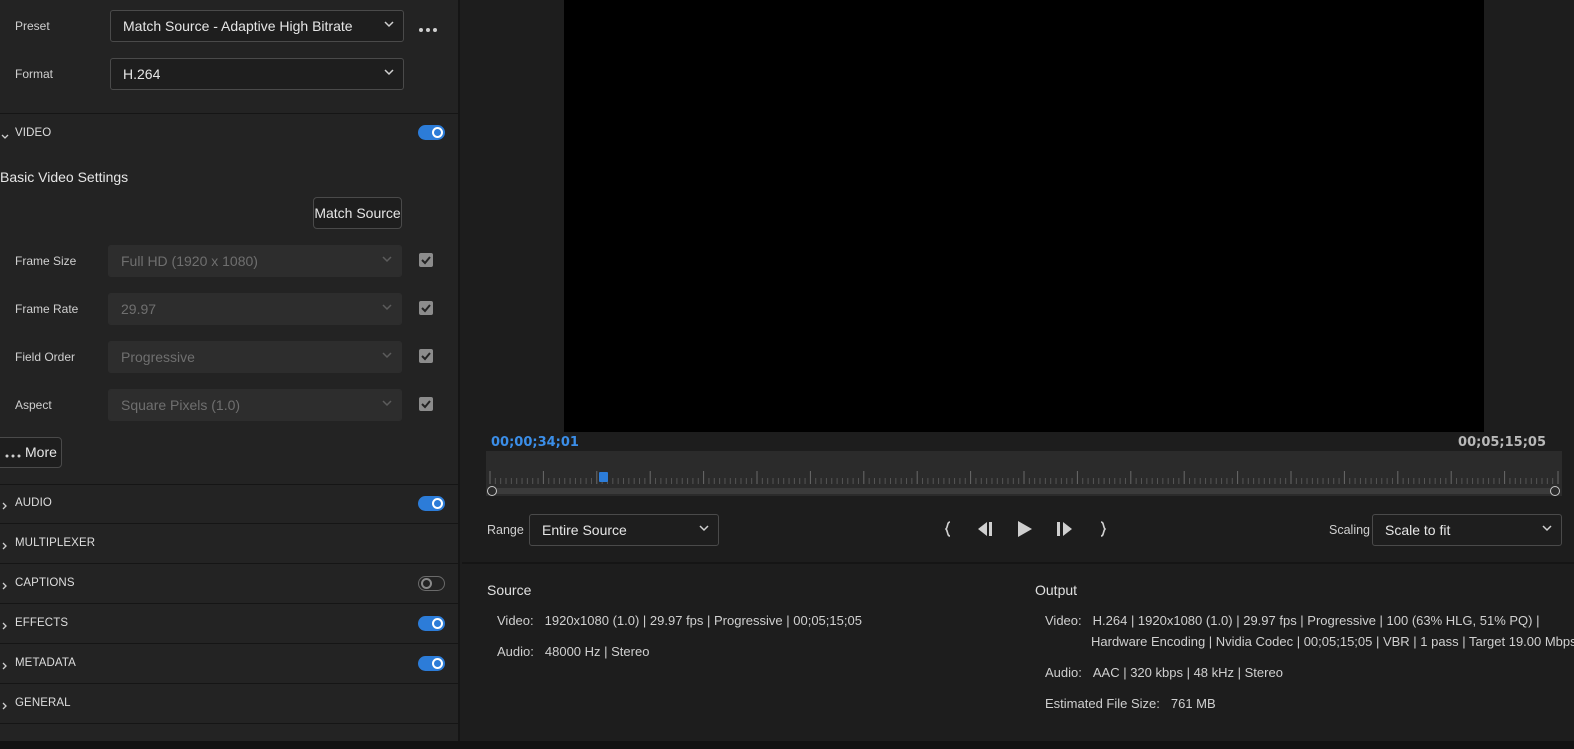 The height and width of the screenshot is (749, 1574). I want to click on output-audio-value: AAC | 320 kbps | 48 kHz | Stereo, so click(1187, 672).